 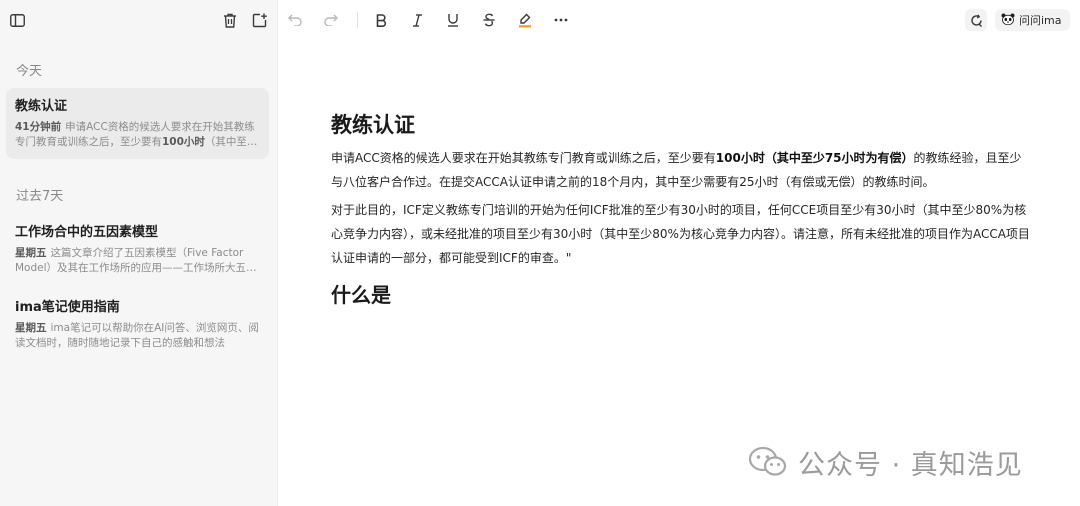 What do you see at coordinates (41, 106) in the screenshot?
I see `note-title: 教练认证` at bounding box center [41, 106].